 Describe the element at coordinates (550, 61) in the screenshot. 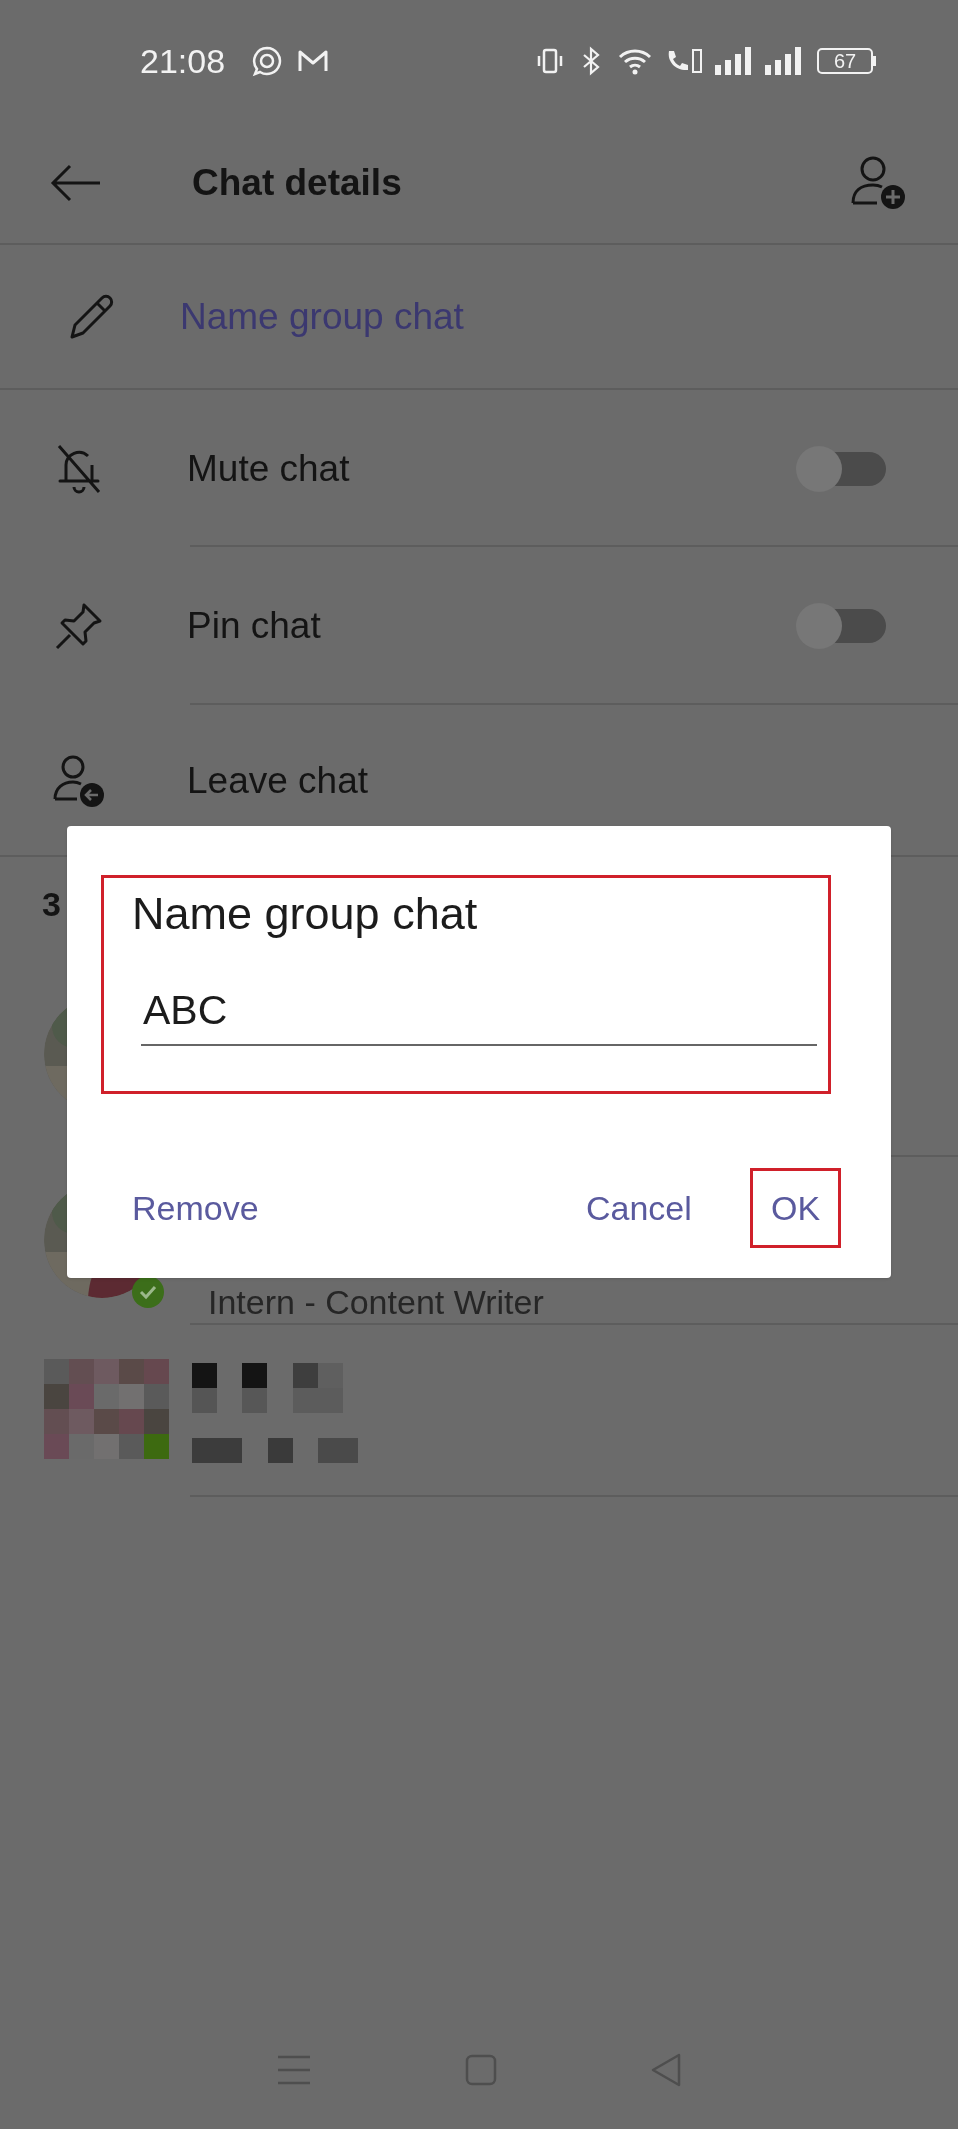

I see `vibrate-icon` at that location.